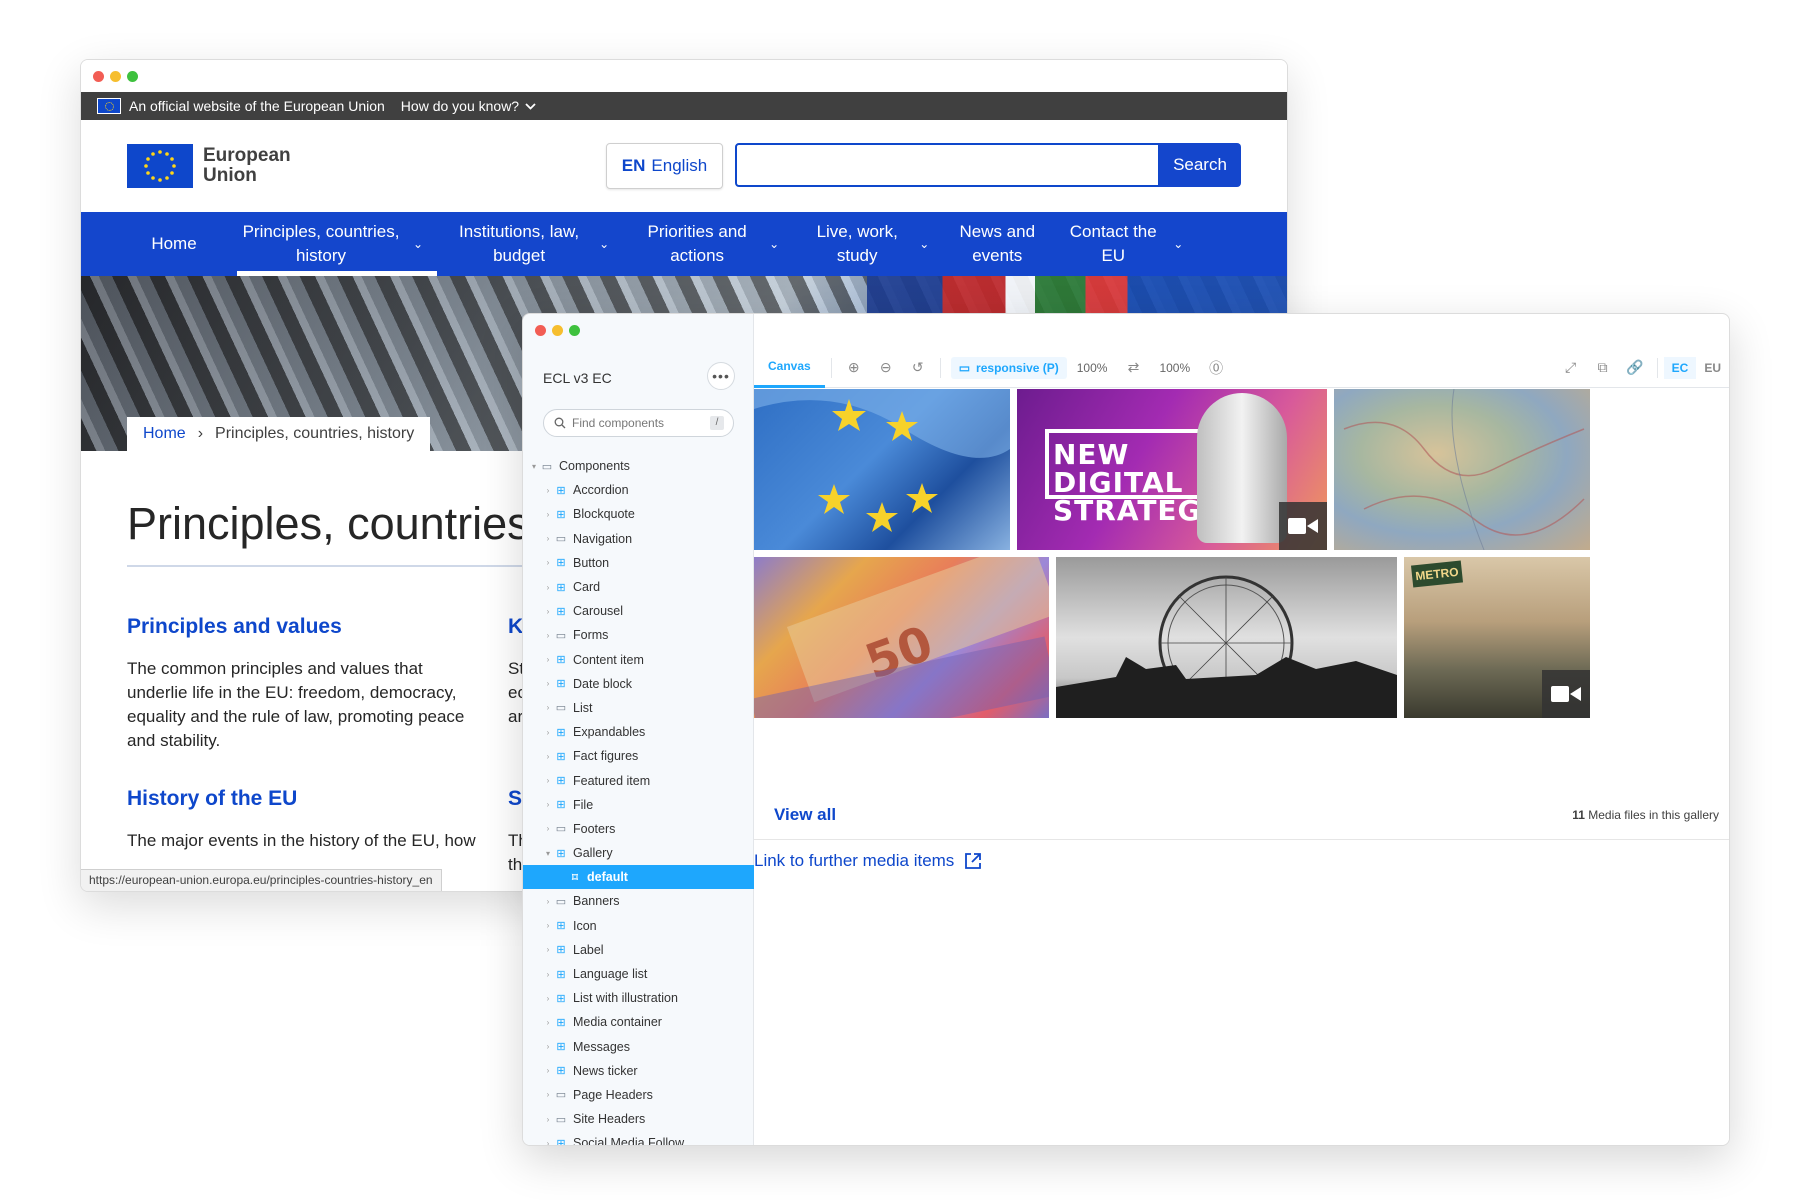  I want to click on gallery-item-metro-video: METRO, so click(1497, 637).